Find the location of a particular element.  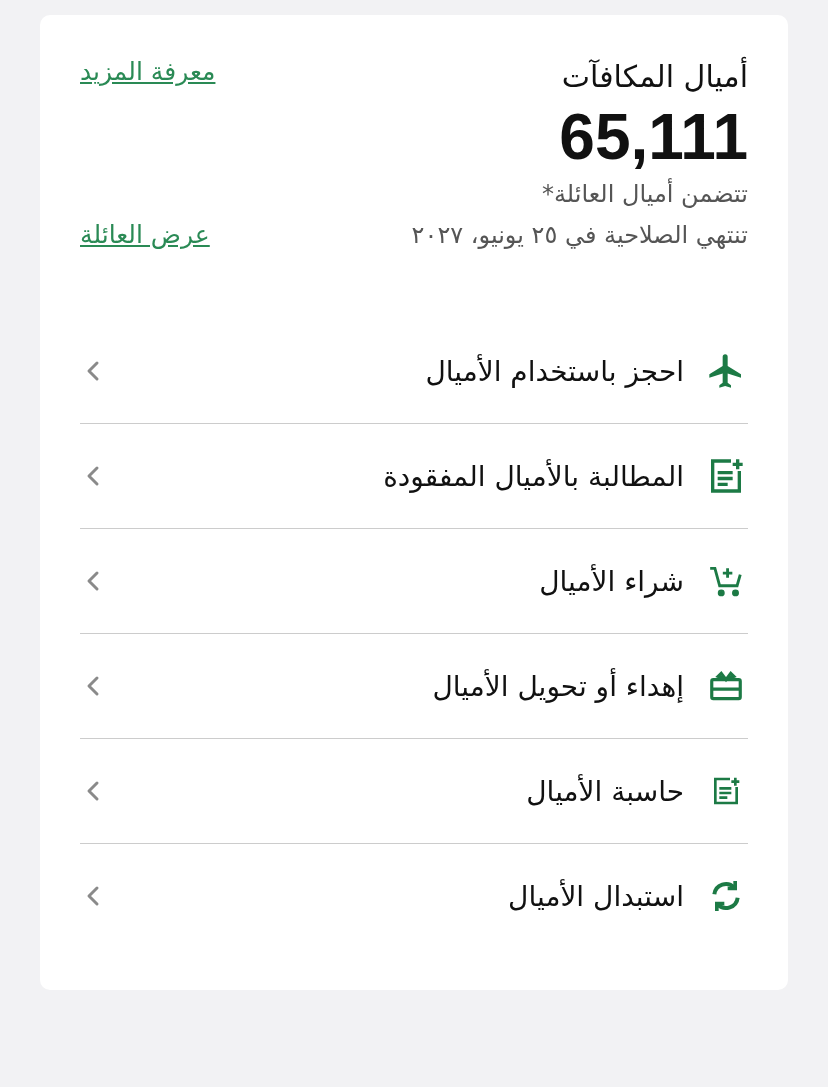

menu-item: المطالبة بالأميال المفقودة is located at coordinates (414, 476).